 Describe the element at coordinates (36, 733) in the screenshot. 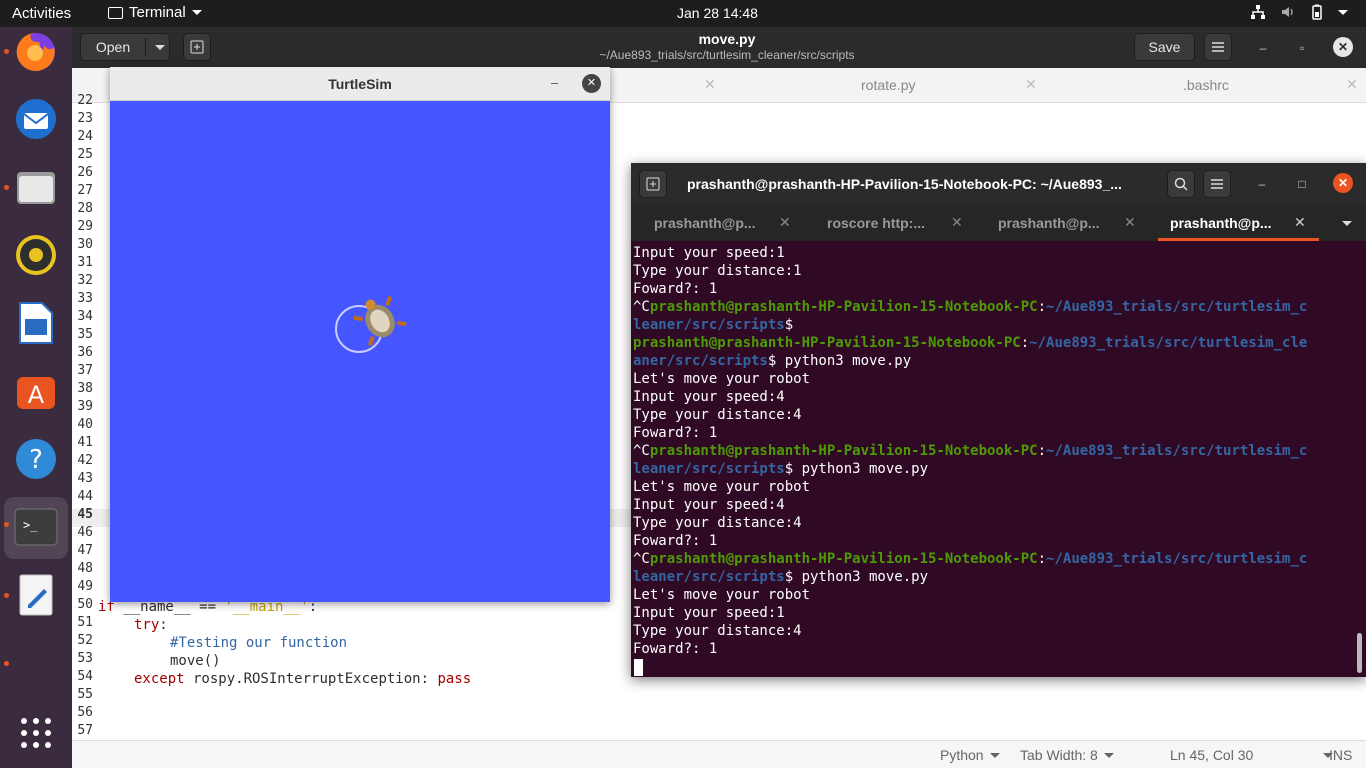

I see `show-apps-icon` at that location.